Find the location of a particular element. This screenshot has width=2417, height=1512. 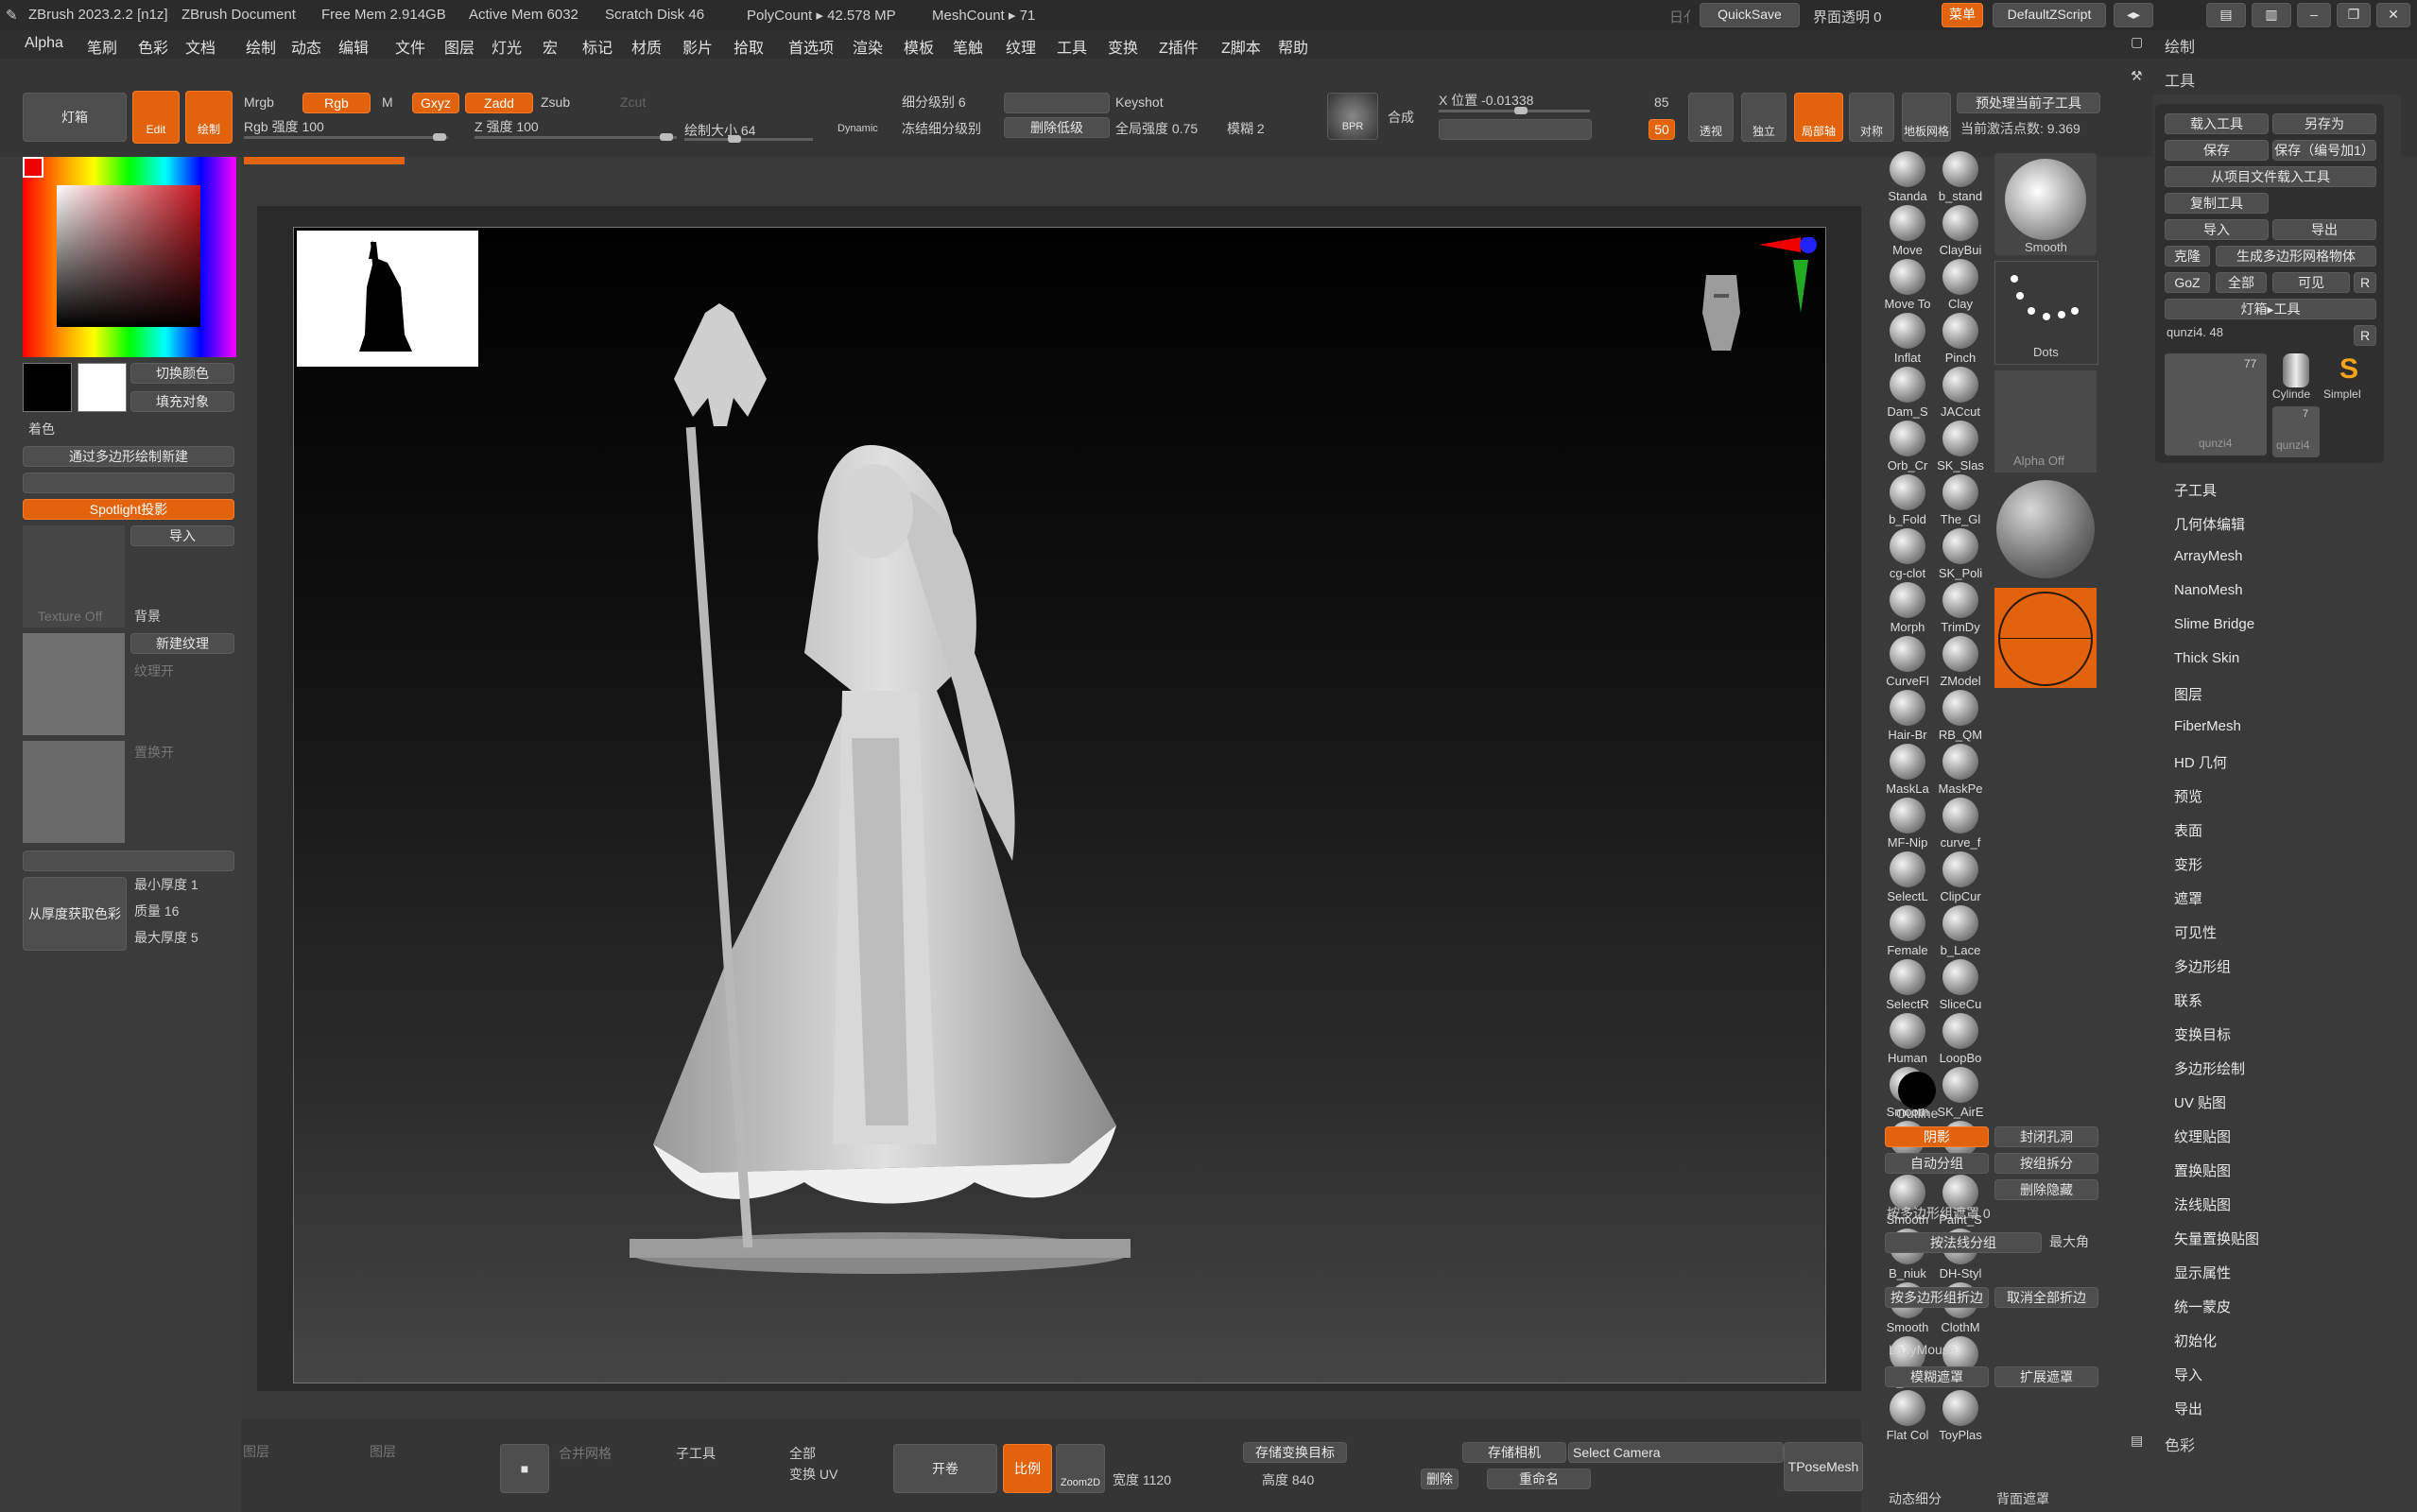

brush-1: b_stand is located at coordinates (1960, 177).